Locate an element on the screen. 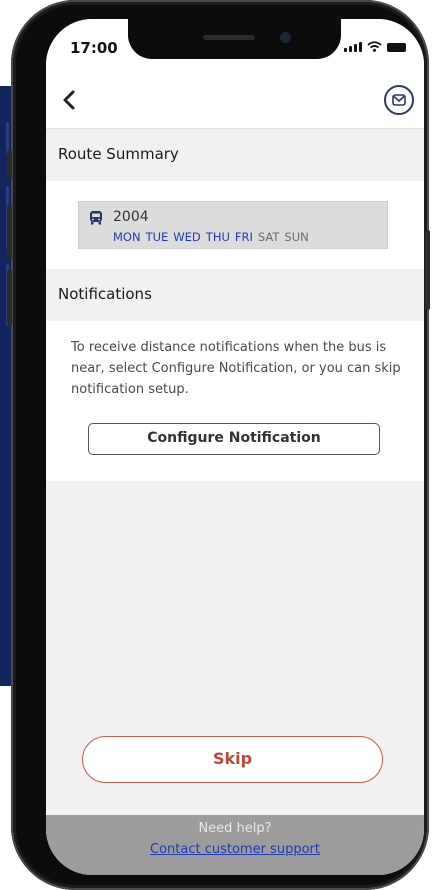  service-days: MON TUE WED THU FRI SAT SUN is located at coordinates (211, 237).